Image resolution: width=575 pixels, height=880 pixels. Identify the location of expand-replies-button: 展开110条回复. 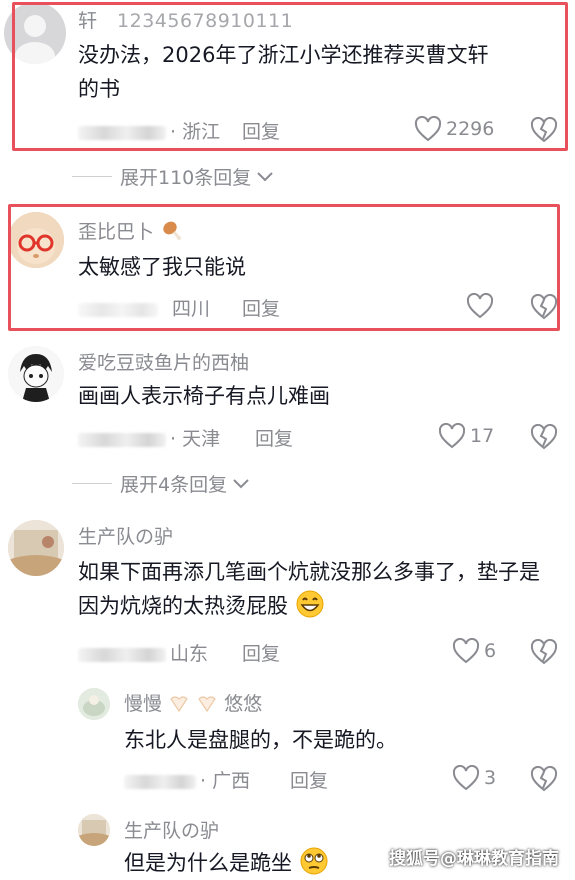
(173, 176).